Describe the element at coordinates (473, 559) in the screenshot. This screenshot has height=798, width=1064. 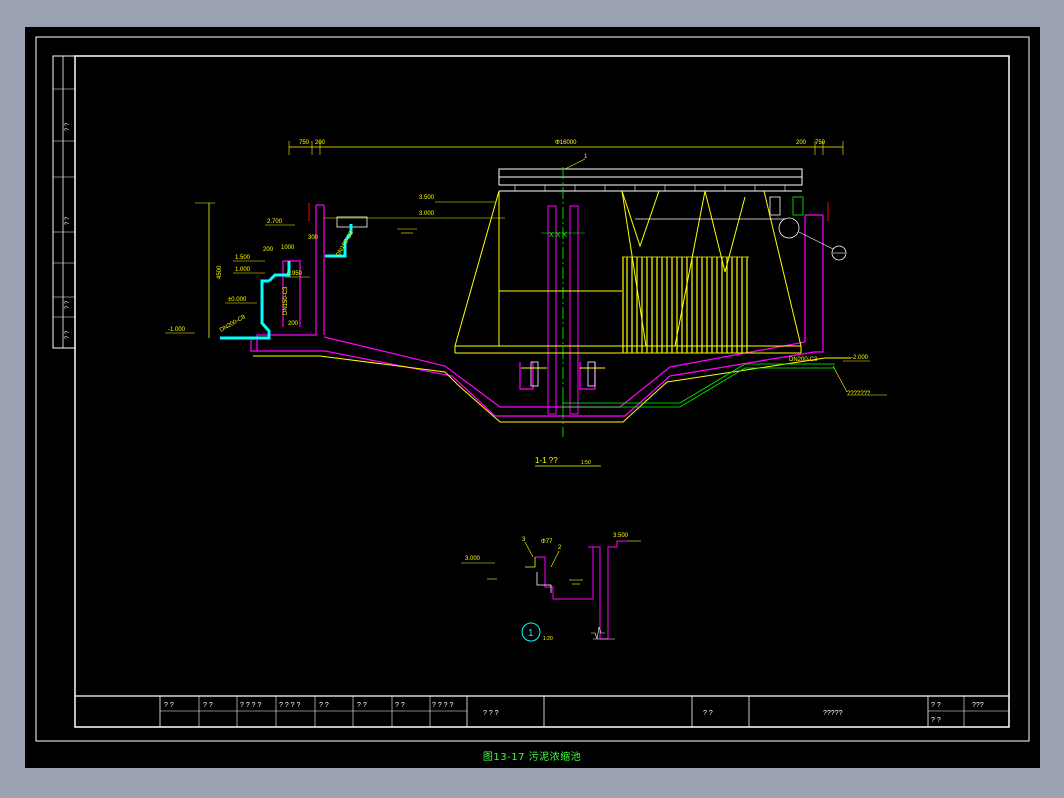
I see `detail-elev-water: 3.000` at that location.